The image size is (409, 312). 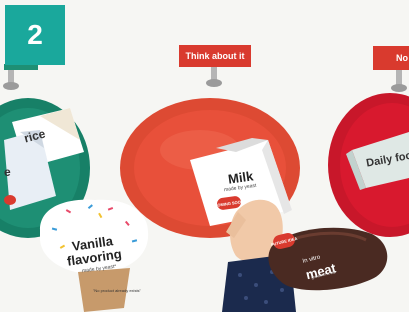 What do you see at coordinates (7, 172) in the screenshot?
I see `left-card-letter: e` at bounding box center [7, 172].